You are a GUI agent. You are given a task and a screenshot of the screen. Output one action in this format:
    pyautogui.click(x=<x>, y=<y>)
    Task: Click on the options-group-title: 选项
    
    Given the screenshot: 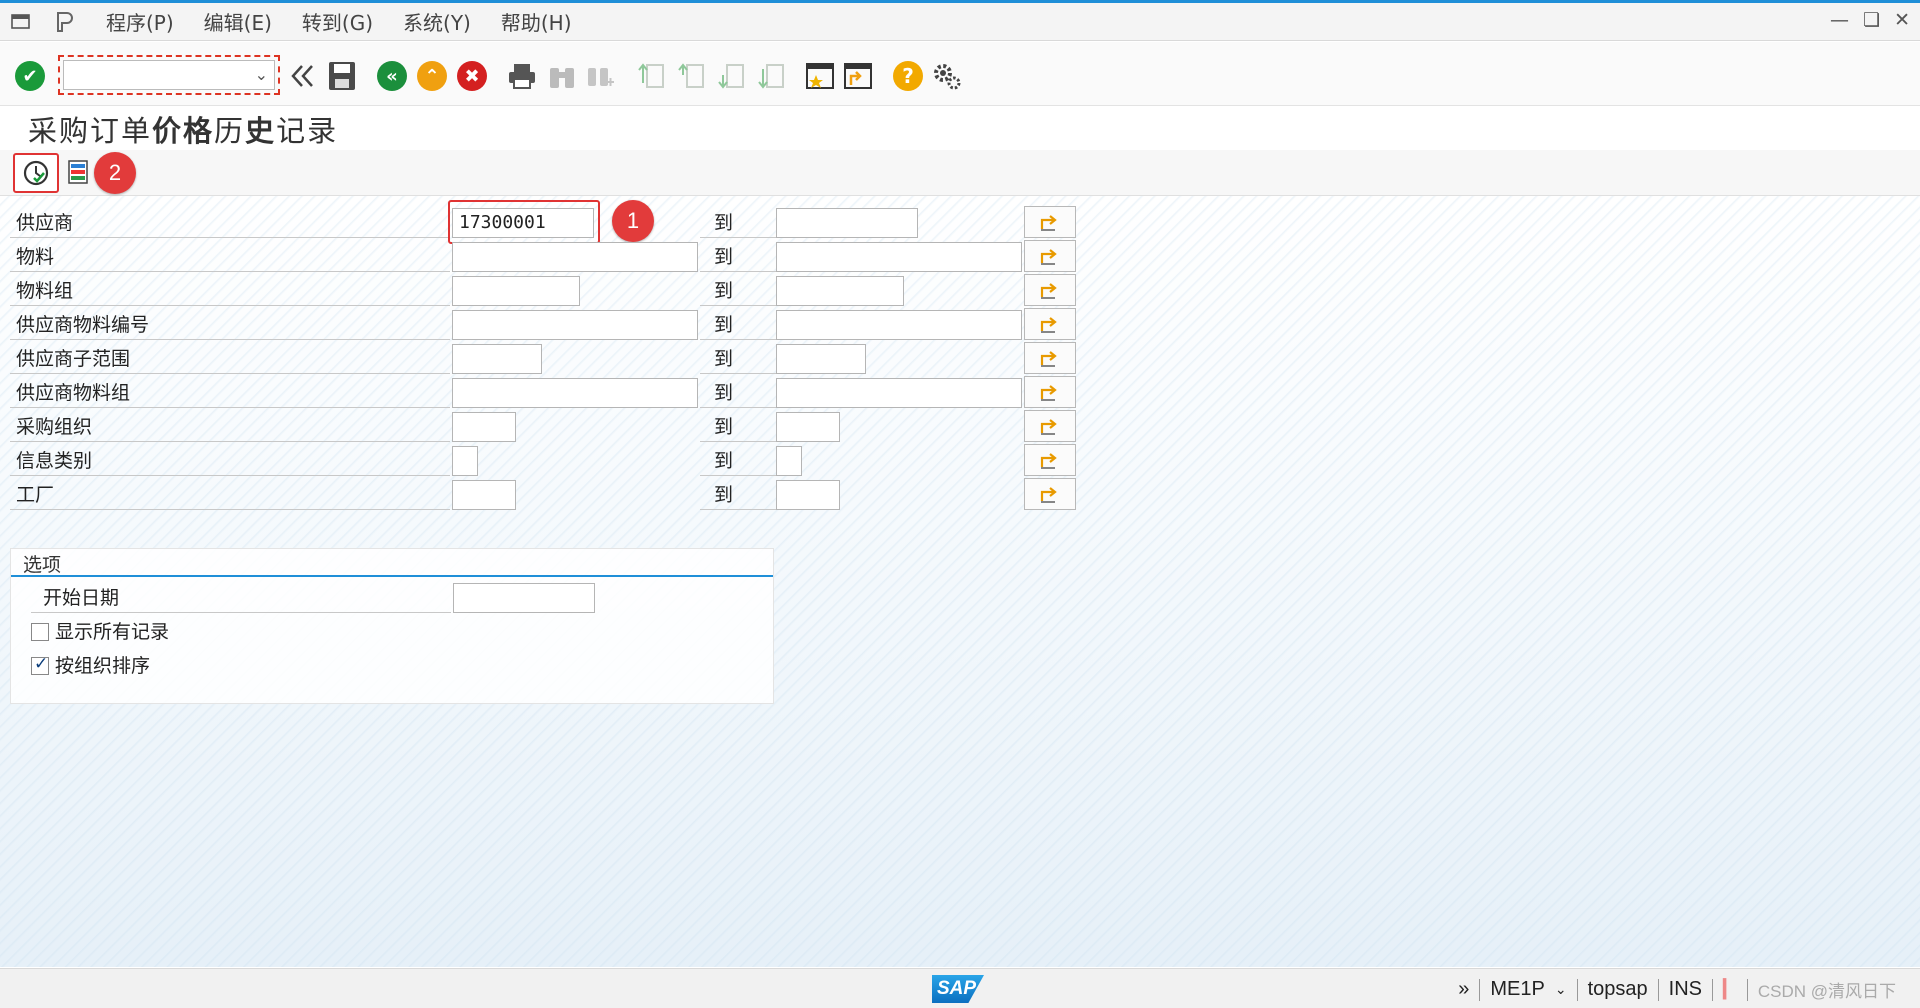 What is the action you would take?
    pyautogui.click(x=42, y=565)
    